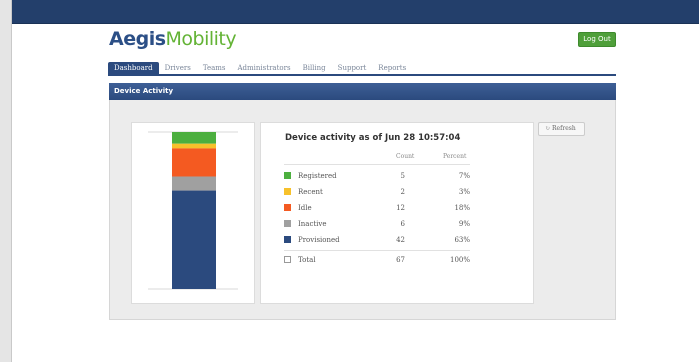 Image resolution: width=699 pixels, height=362 pixels. What do you see at coordinates (377, 260) in the screenshot?
I see `table-row-total: Total 67 100%` at bounding box center [377, 260].